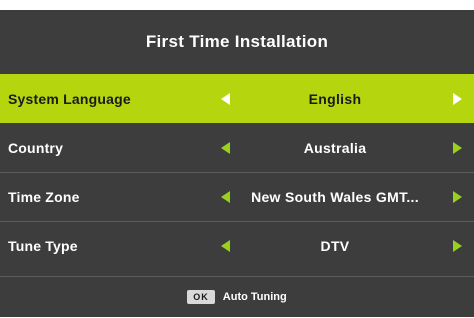 Image resolution: width=474 pixels, height=318 pixels. What do you see at coordinates (43, 246) in the screenshot?
I see `setting-label: Tune Type` at bounding box center [43, 246].